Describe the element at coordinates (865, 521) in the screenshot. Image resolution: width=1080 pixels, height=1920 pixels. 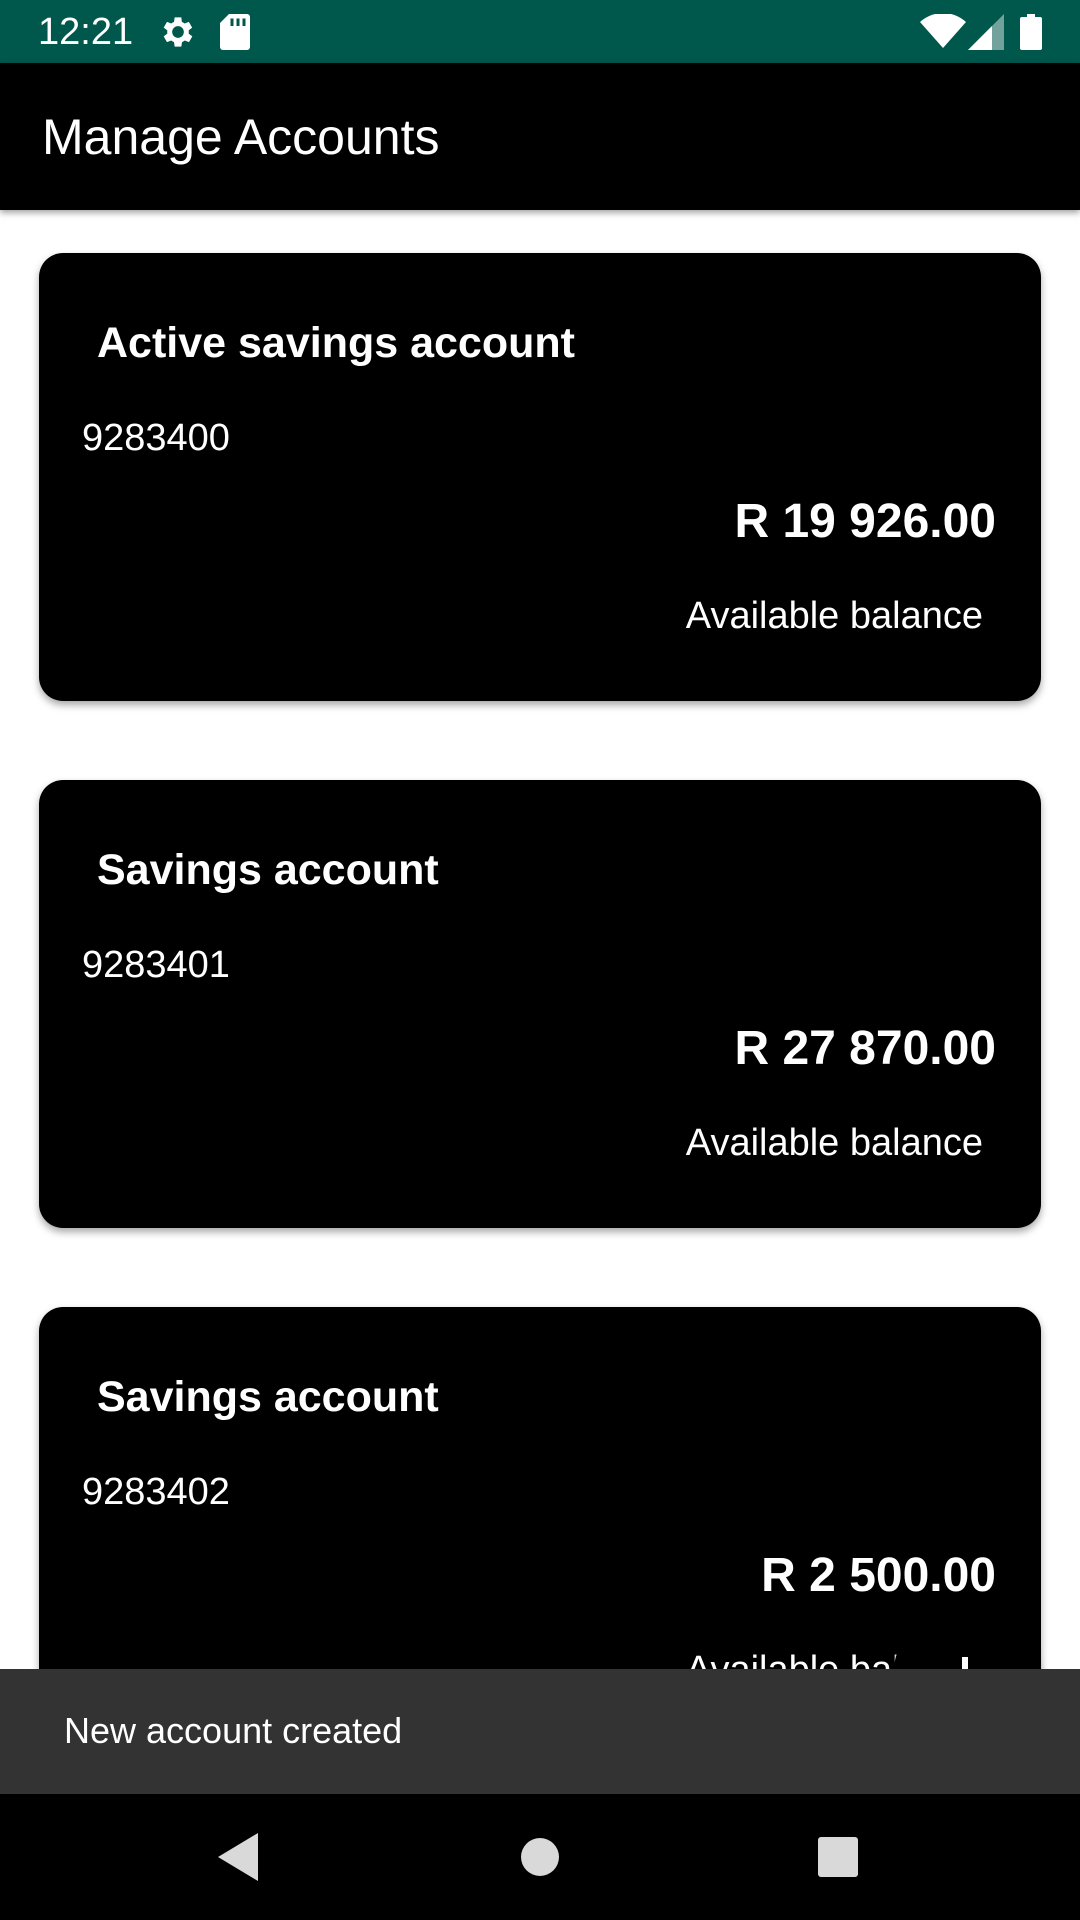
I see `account-balance: R 19 926.00` at that location.